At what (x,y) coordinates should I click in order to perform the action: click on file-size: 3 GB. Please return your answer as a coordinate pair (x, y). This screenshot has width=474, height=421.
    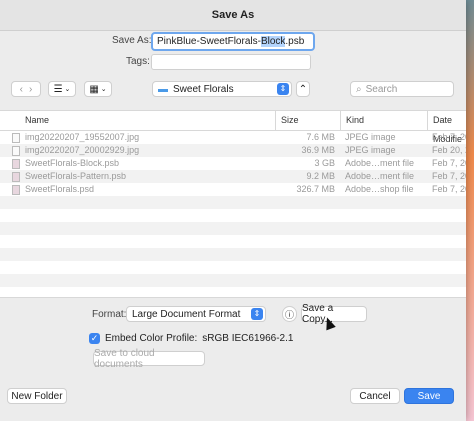
    Looking at the image, I should click on (324, 163).